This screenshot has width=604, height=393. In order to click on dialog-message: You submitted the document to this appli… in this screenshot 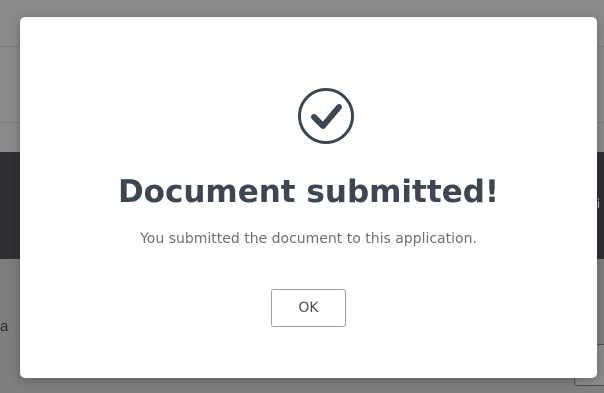, I will do `click(308, 239)`.